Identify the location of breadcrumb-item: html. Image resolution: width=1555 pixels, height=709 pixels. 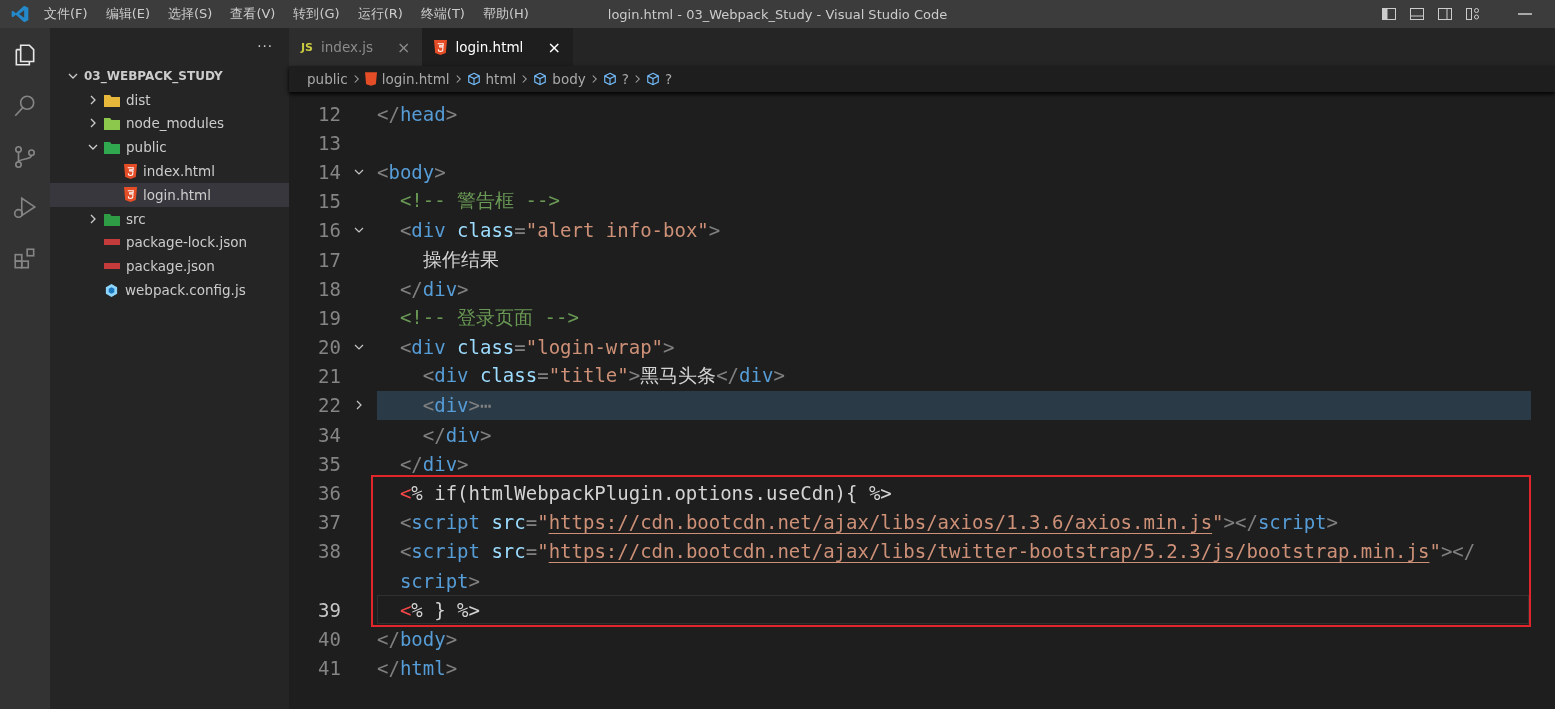
(501, 79).